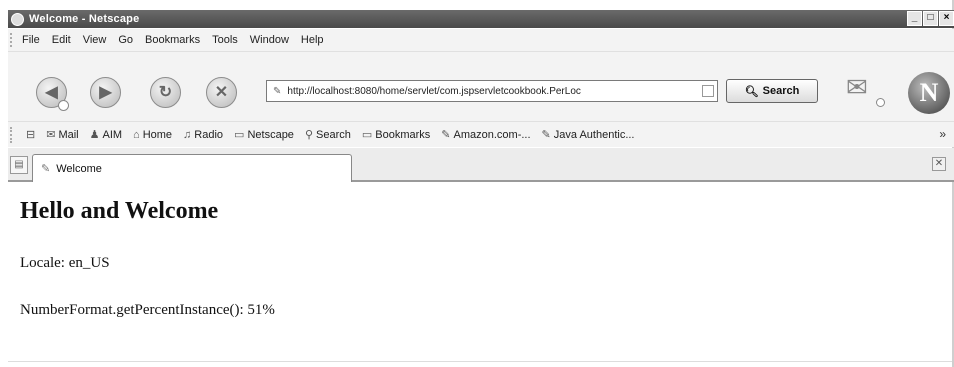 The height and width of the screenshot is (367, 954). I want to click on search-button: 🔍︎ Search, so click(772, 91).